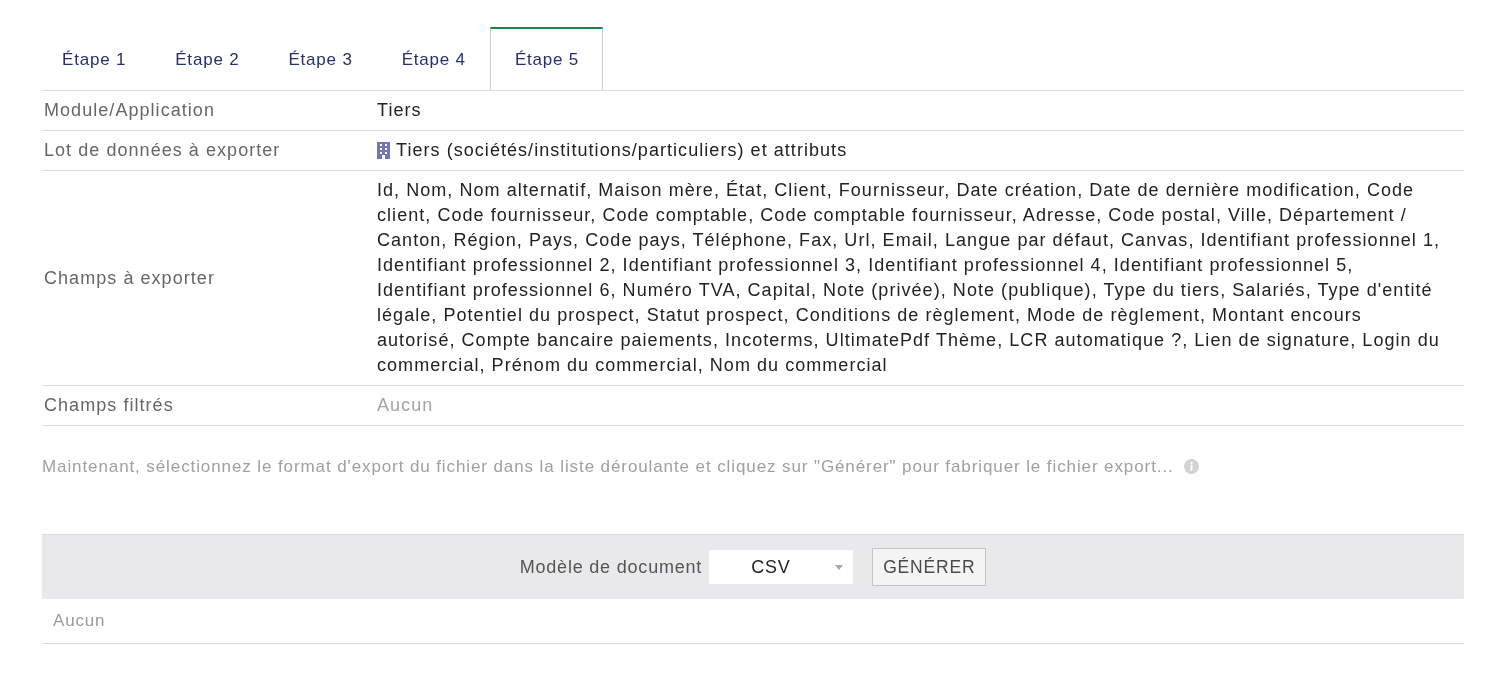  I want to click on no-files-text: Aucun, so click(79, 621).